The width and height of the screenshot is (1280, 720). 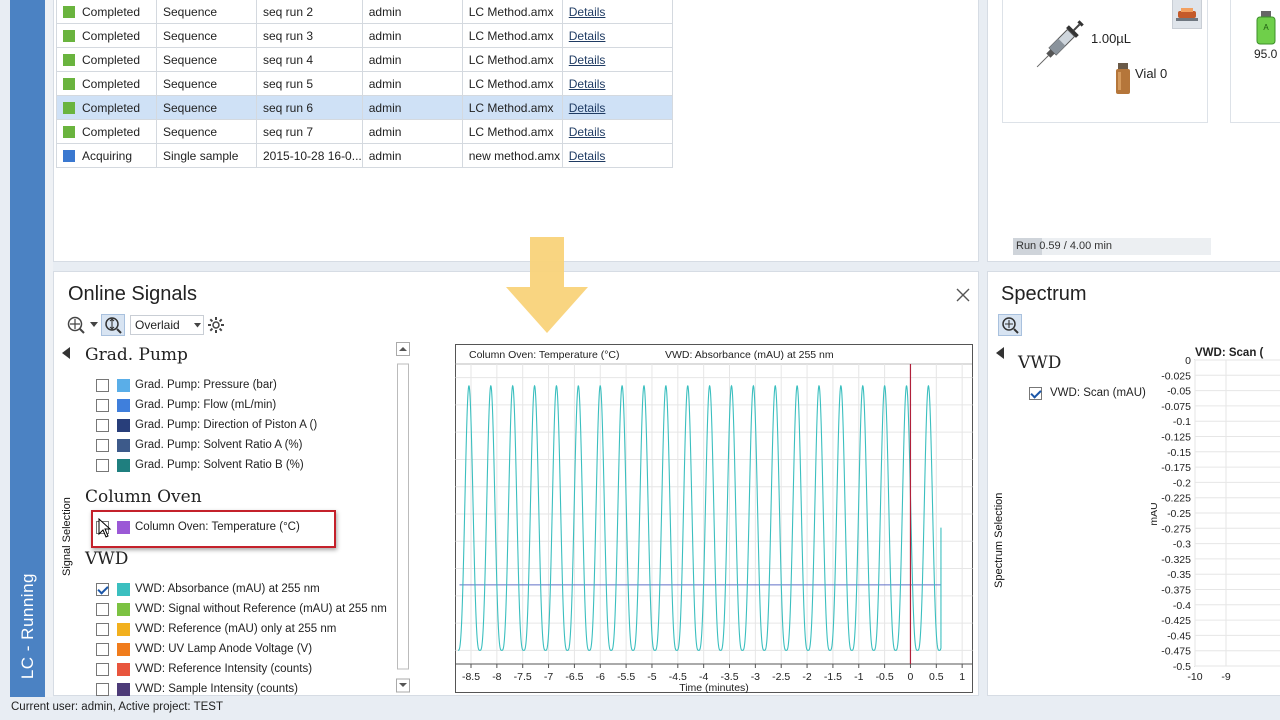 What do you see at coordinates (1035, 393) in the screenshot?
I see `spectrum-item-checkbox` at bounding box center [1035, 393].